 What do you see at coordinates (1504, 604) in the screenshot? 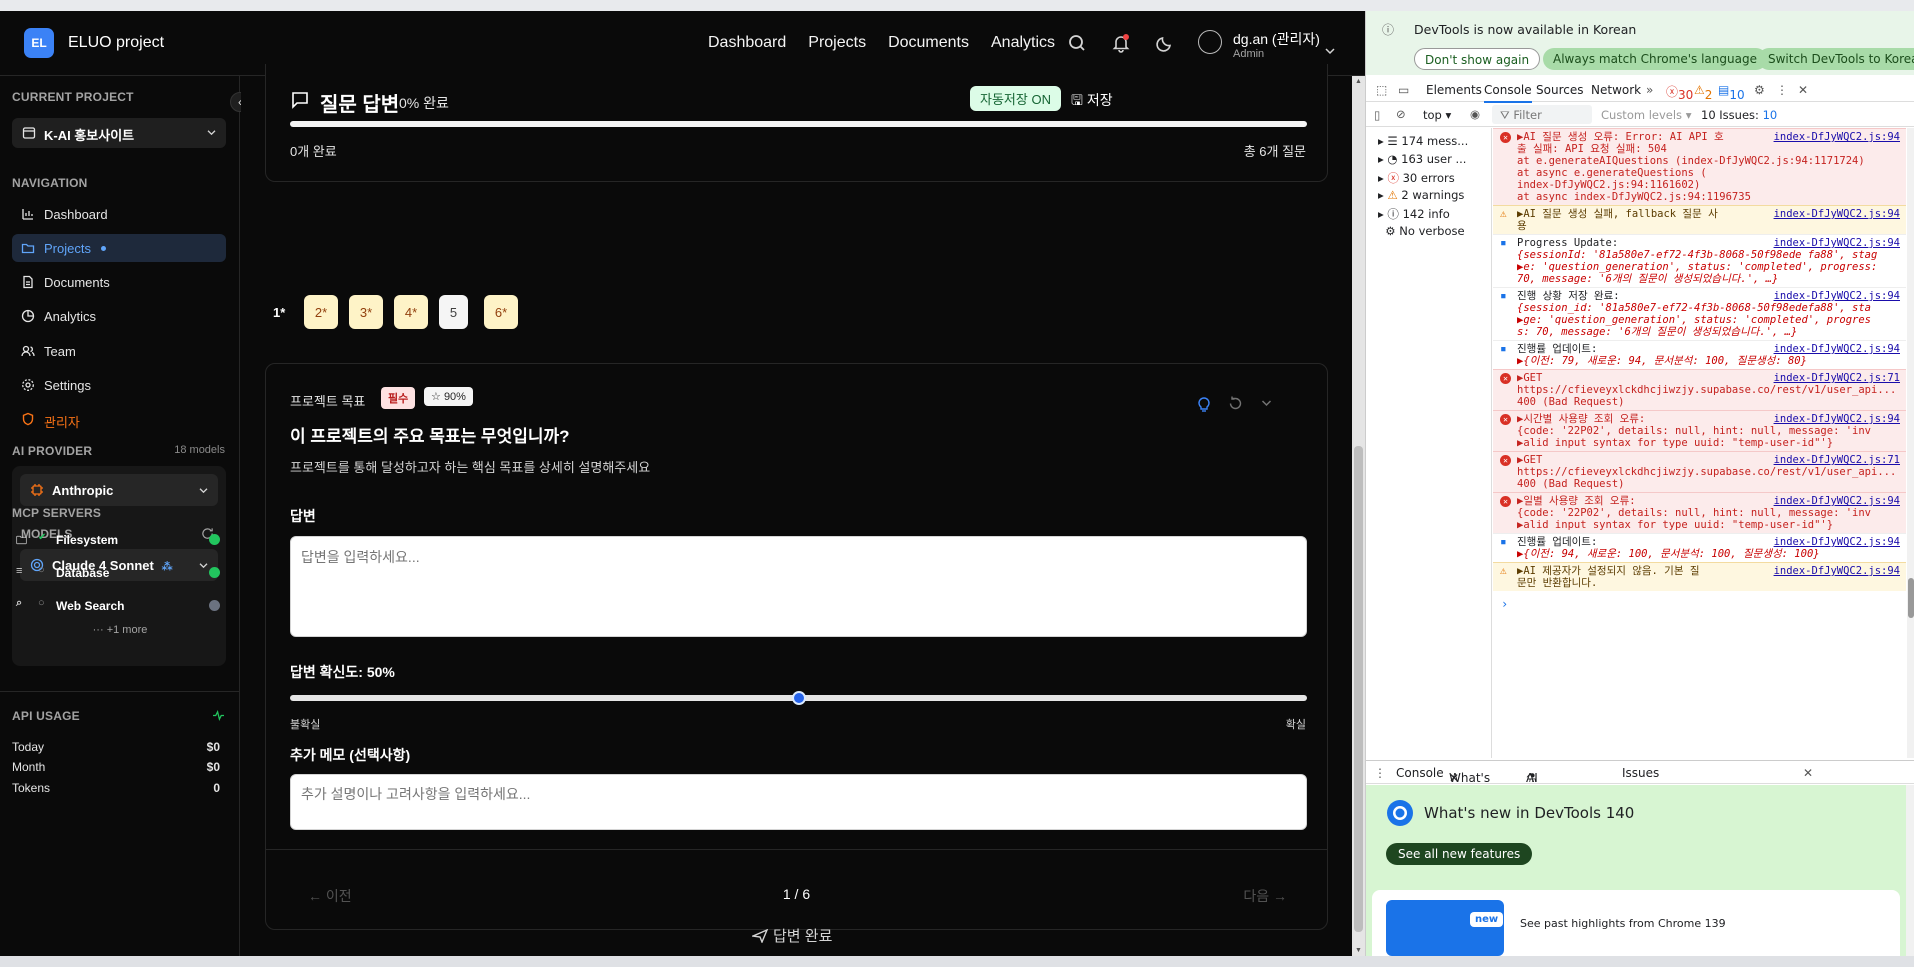
I see `console-prompt: ›` at bounding box center [1504, 604].